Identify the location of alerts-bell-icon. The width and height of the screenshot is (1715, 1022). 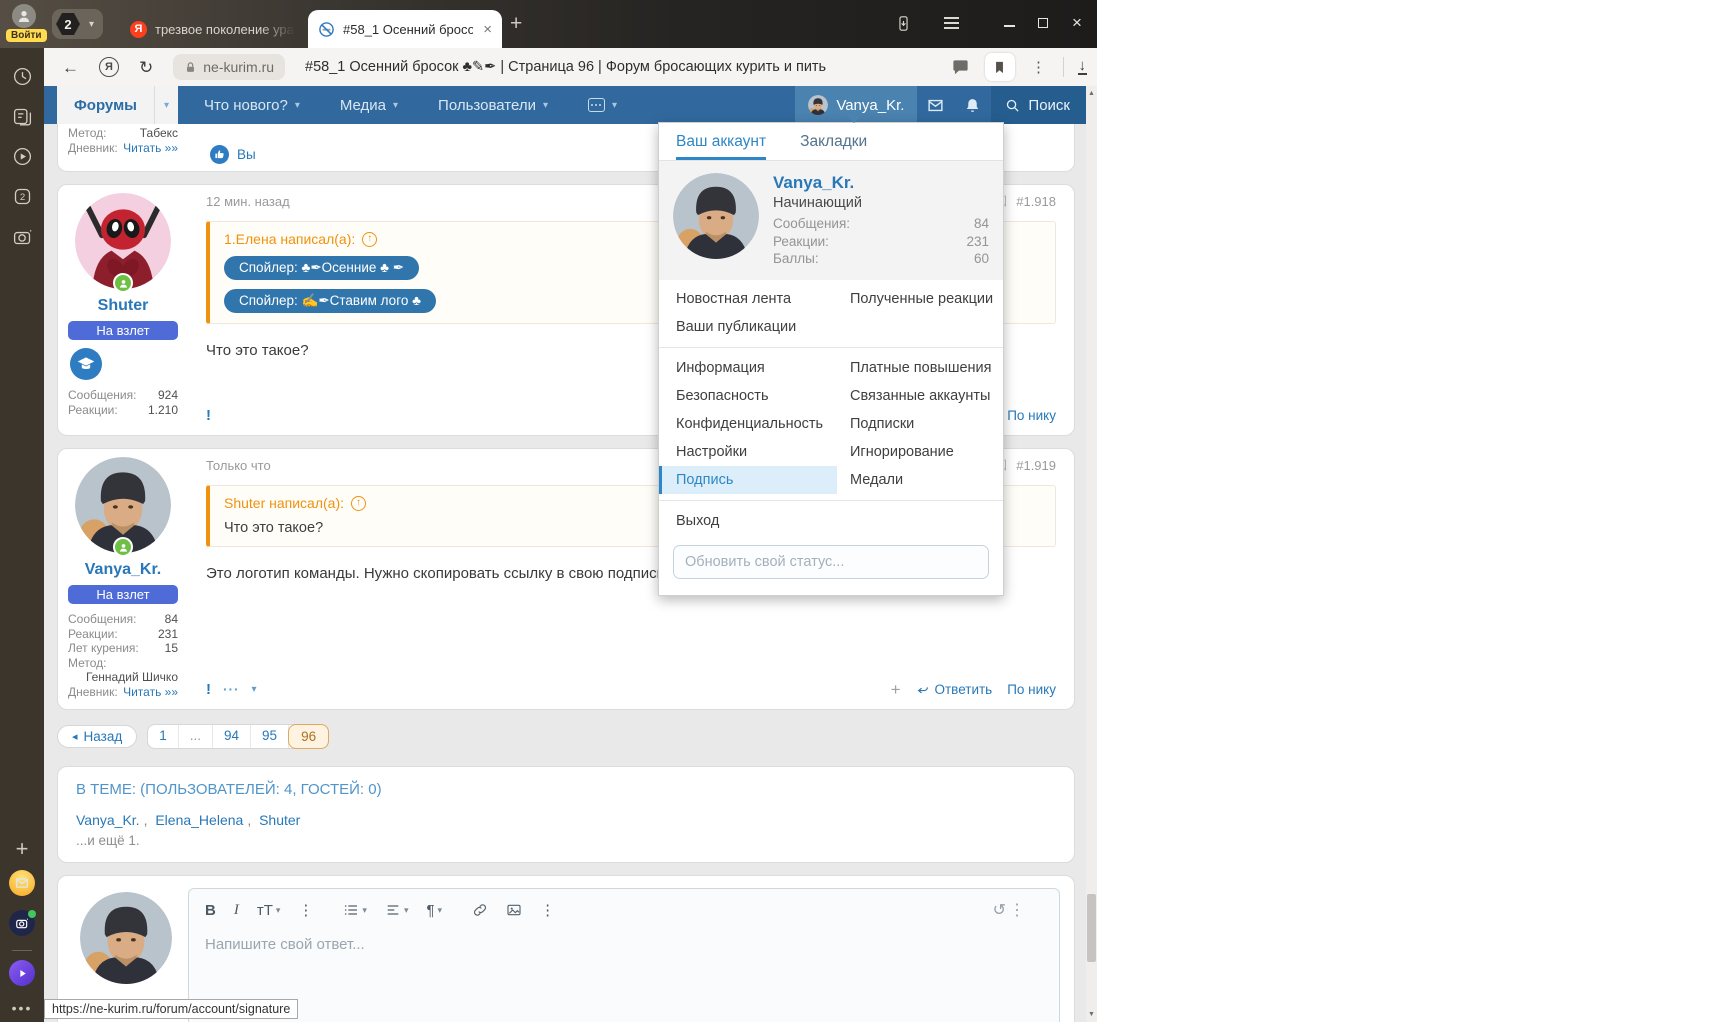
(972, 105).